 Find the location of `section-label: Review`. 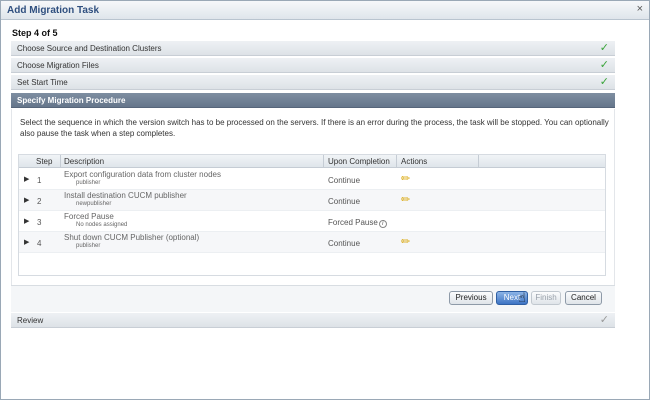

section-label: Review is located at coordinates (30, 320).